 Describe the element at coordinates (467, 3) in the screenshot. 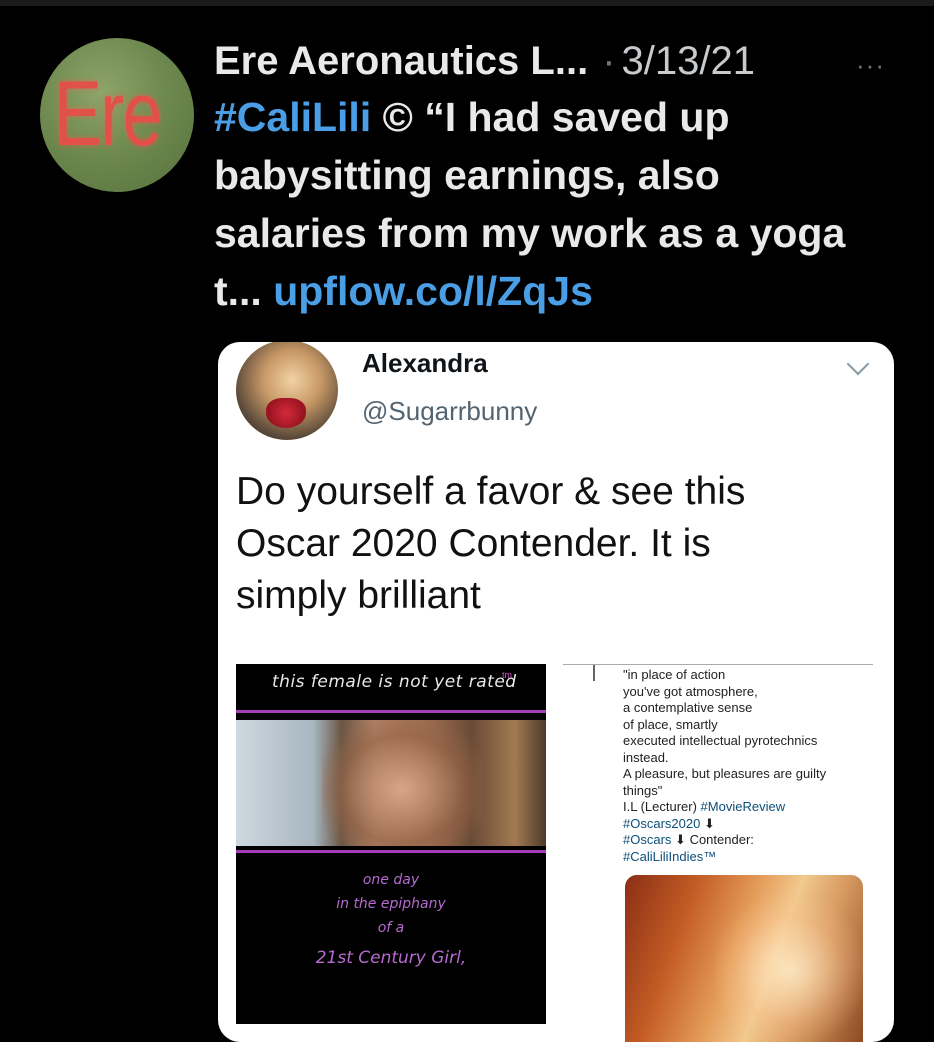

I see `top-divider` at that location.